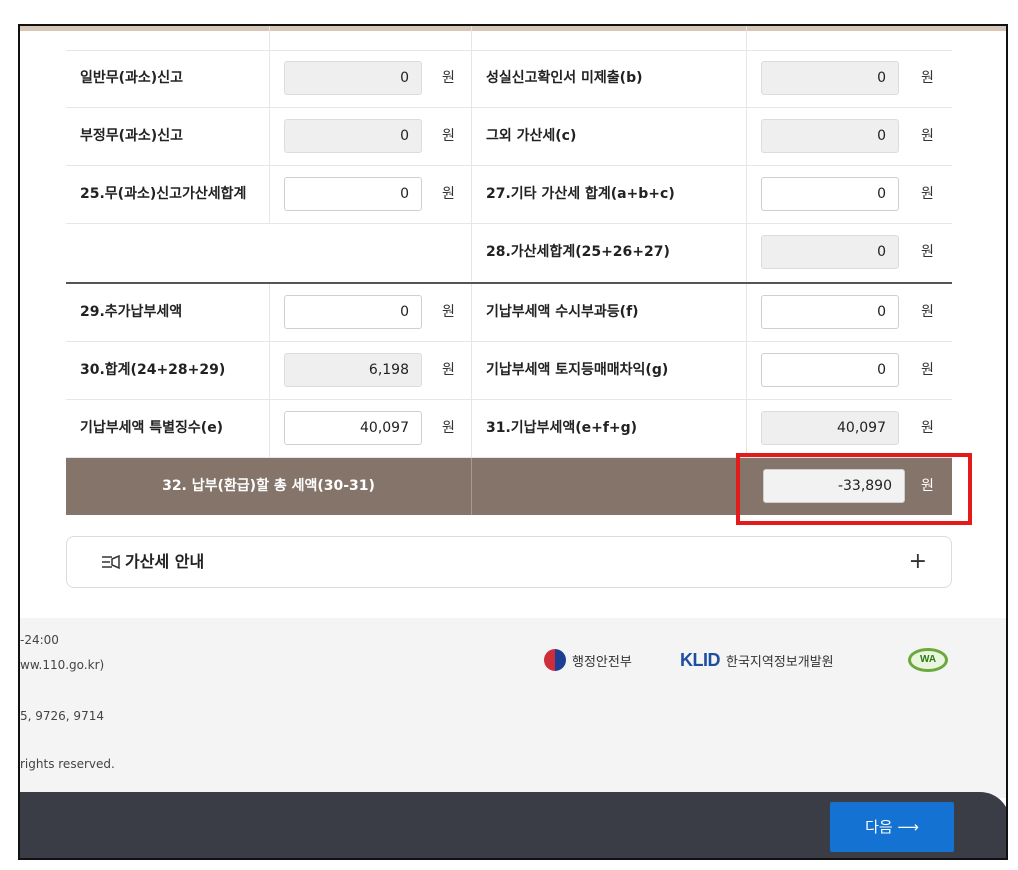 The image size is (1018, 870). I want to click on row-label: 기납부세액 수시부과등(f), so click(562, 312).